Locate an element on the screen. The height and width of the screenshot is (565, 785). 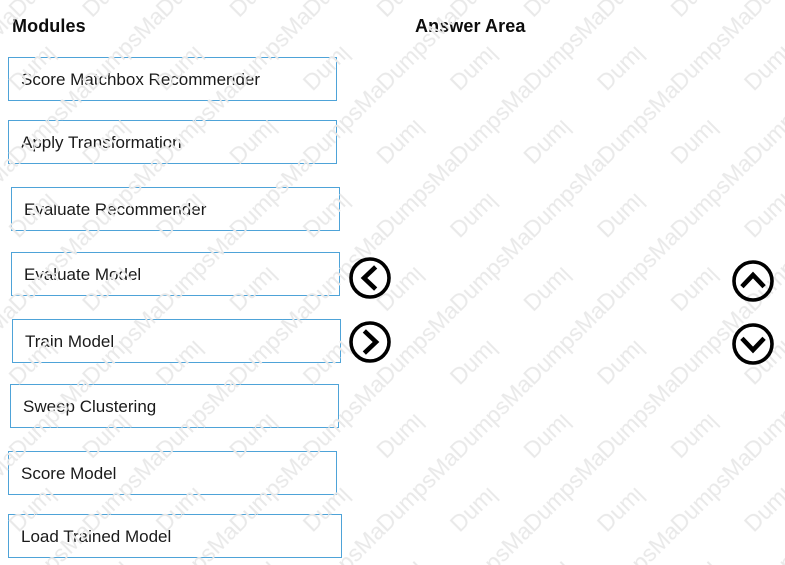
module-item: Apply Transformation is located at coordinates (172, 142).